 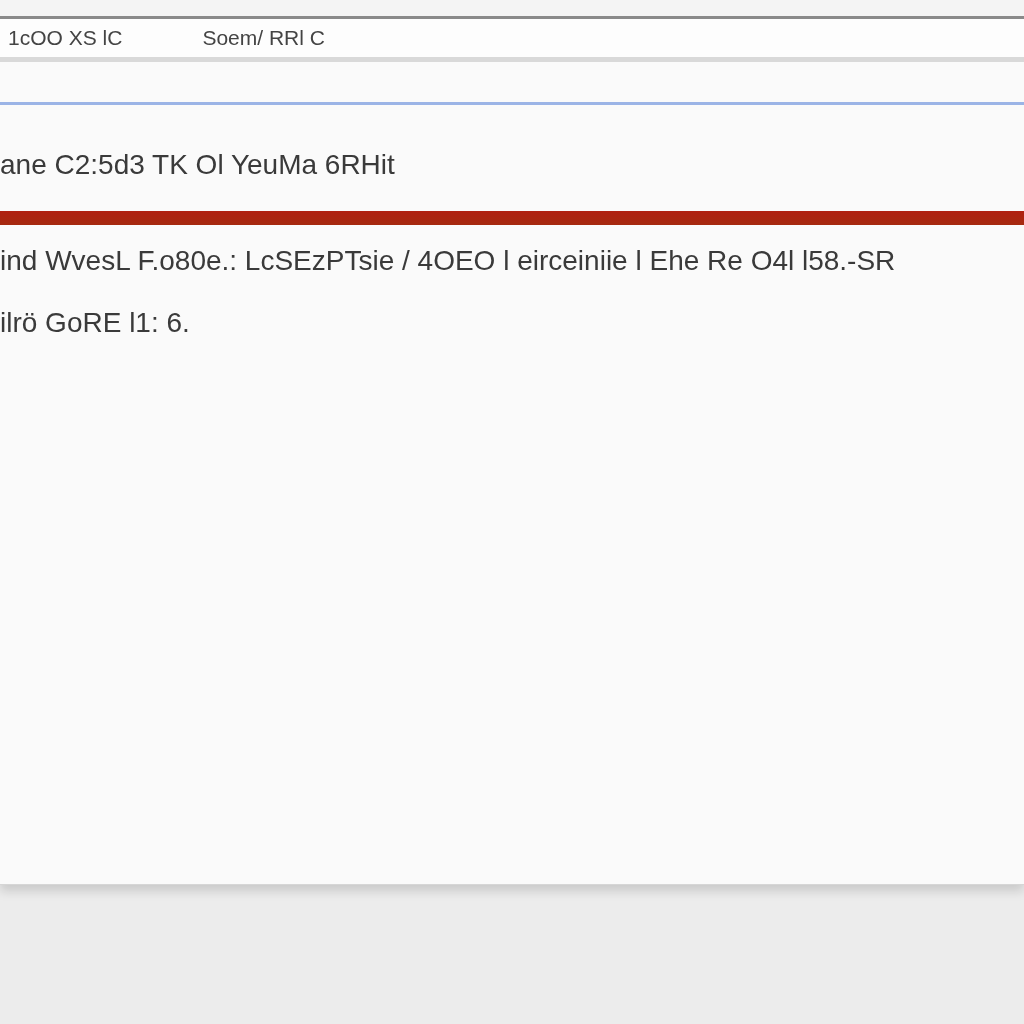 I want to click on toolbar-label: Soem/ RRl C, so click(x=263, y=38).